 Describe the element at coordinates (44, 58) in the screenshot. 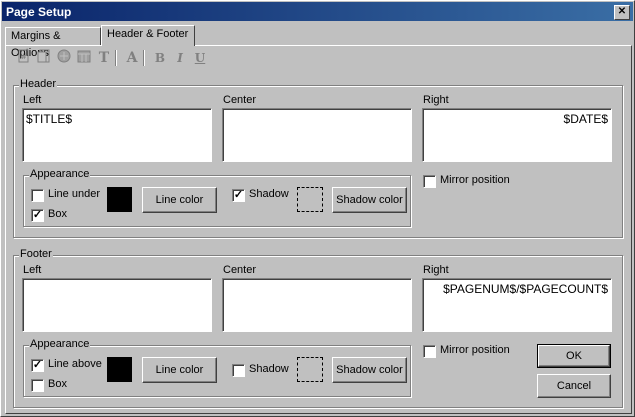

I see `insert-pagecount-icon` at that location.